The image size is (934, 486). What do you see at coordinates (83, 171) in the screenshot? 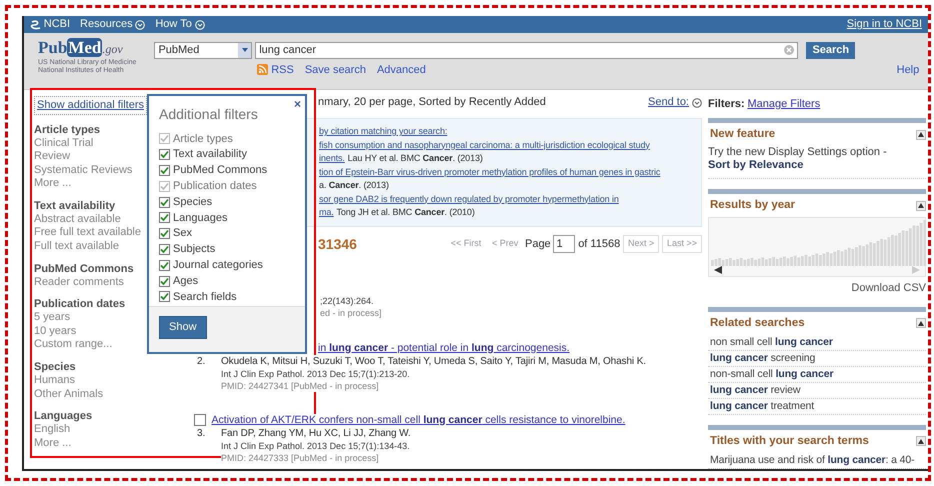
I see `filter-link: Systematic Reviews` at bounding box center [83, 171].